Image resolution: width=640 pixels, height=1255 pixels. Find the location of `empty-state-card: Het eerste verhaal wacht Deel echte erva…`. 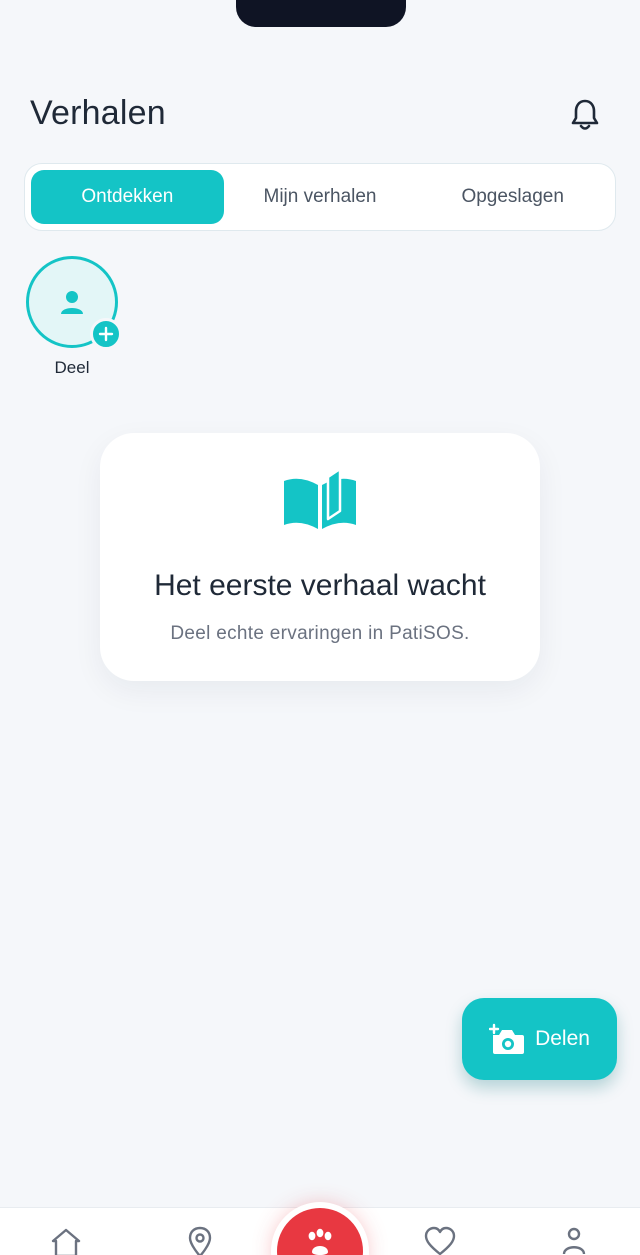

empty-state-card: Het eerste verhaal wacht Deel echte erva… is located at coordinates (320, 557).